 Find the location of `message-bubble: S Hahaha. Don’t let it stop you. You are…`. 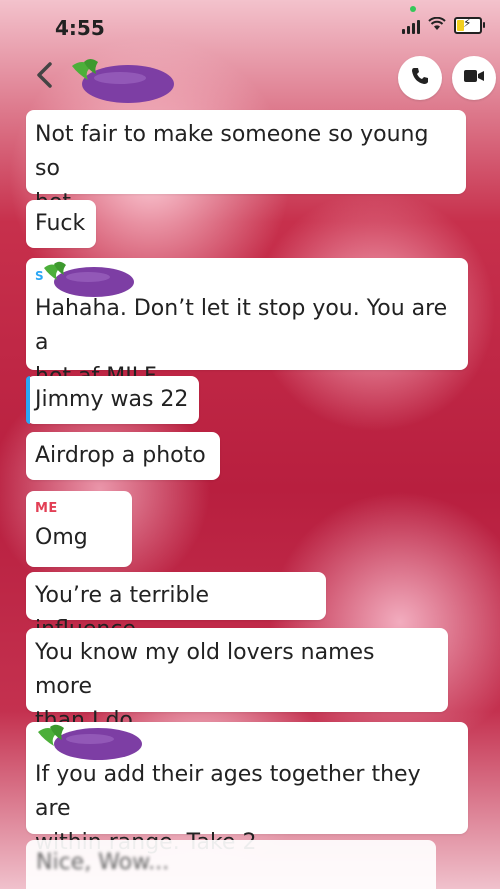

message-bubble: S Hahaha. Don’t let it stop you. You are… is located at coordinates (247, 323).